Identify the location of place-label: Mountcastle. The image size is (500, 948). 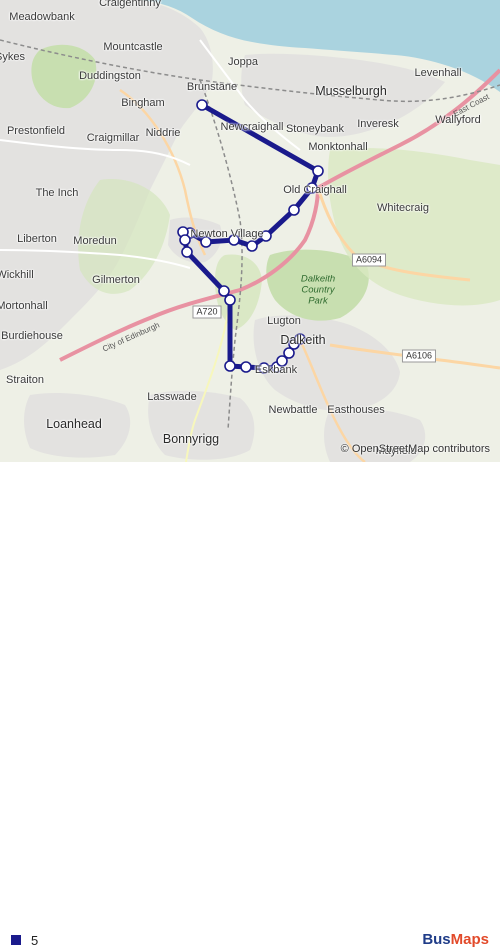
(133, 47).